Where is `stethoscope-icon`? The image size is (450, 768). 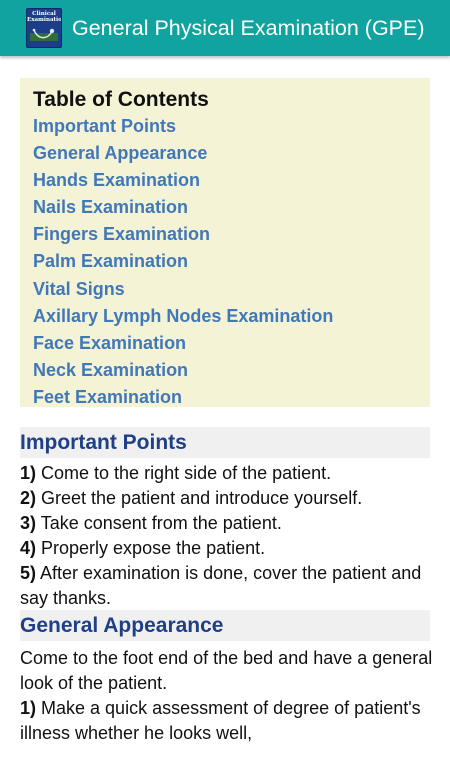
stethoscope-icon is located at coordinates (44, 34).